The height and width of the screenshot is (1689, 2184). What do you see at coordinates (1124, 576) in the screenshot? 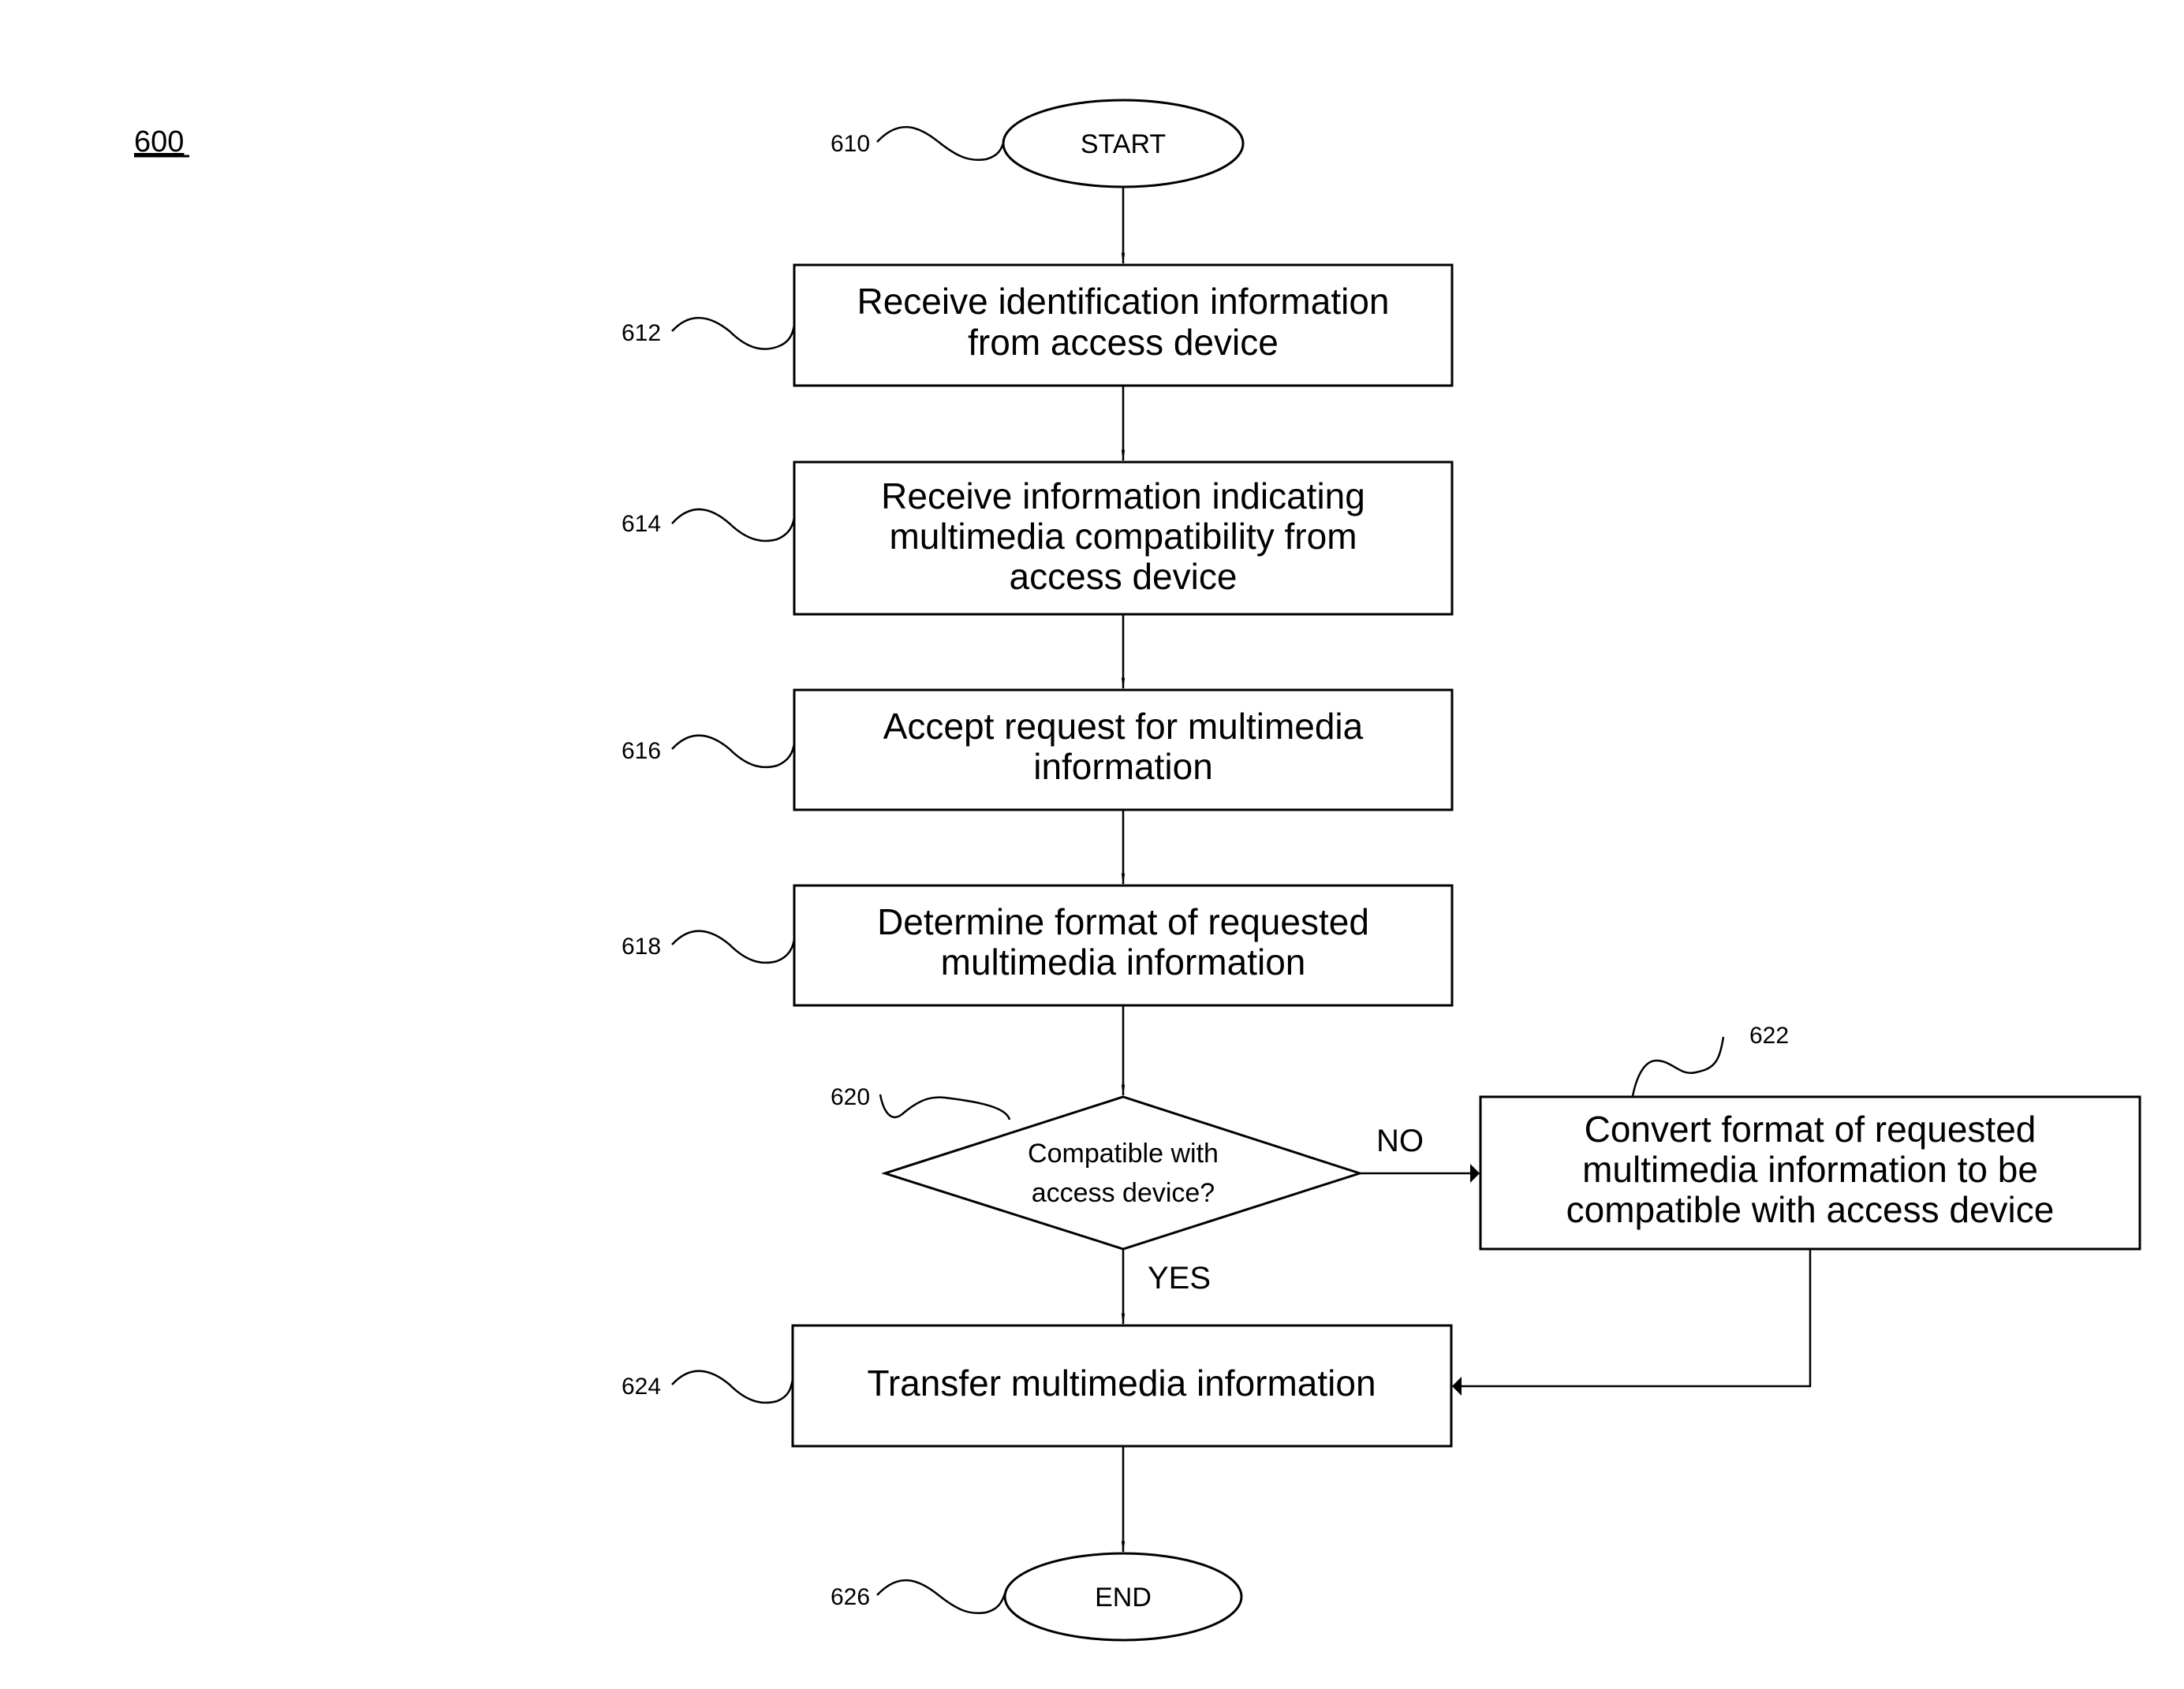
I see `step-614-line-3: access device` at bounding box center [1124, 576].